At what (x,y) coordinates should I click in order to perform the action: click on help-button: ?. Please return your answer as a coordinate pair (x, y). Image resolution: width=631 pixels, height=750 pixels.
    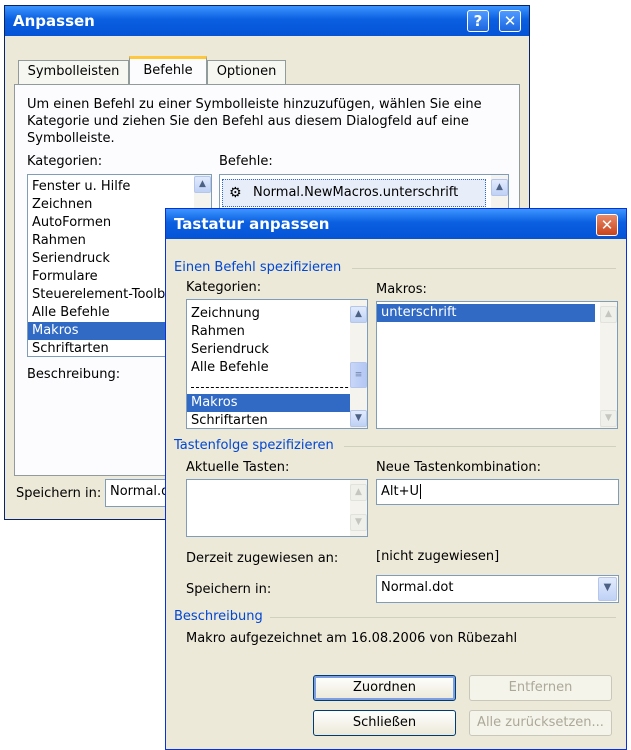
    Looking at the image, I should click on (478, 21).